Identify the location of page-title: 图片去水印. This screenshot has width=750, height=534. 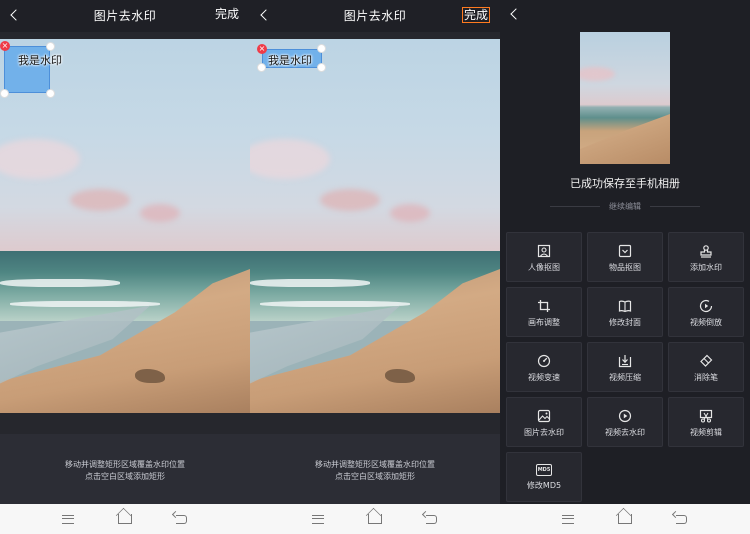
(125, 16).